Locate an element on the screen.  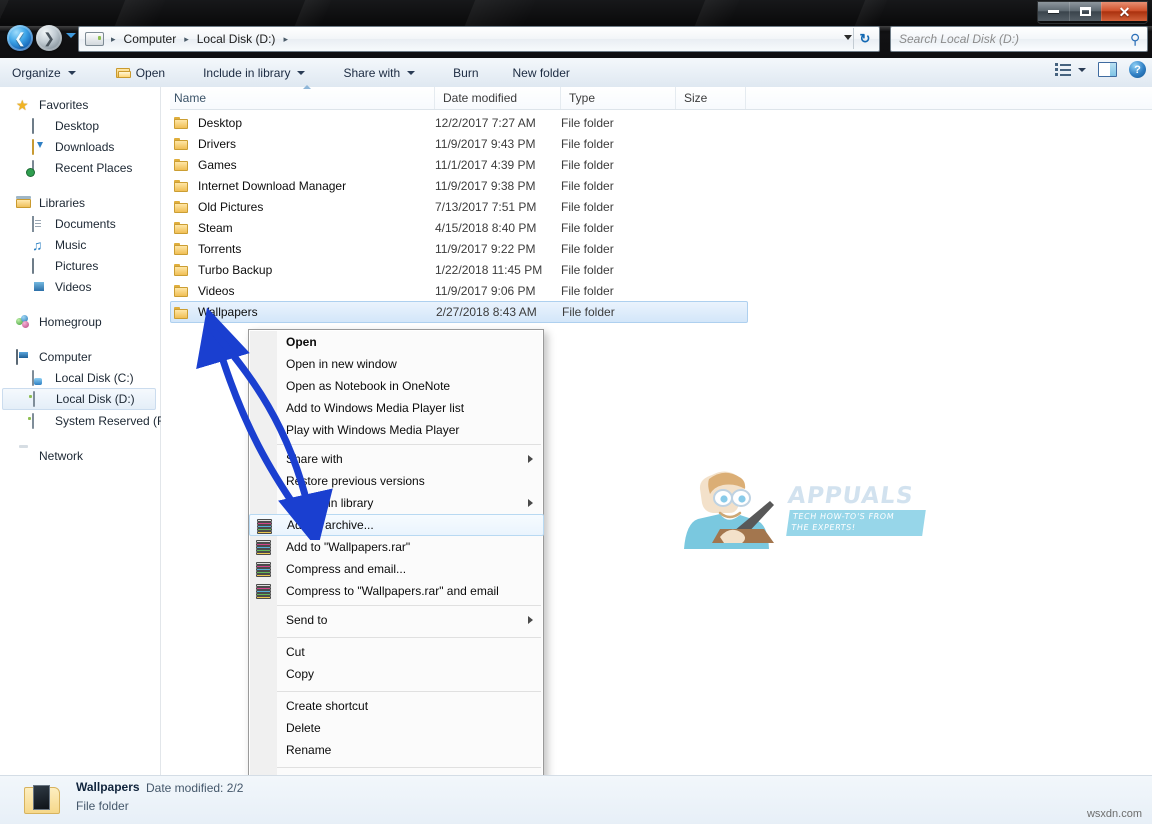
toolbar-open: Open is located at coordinates (140, 73).